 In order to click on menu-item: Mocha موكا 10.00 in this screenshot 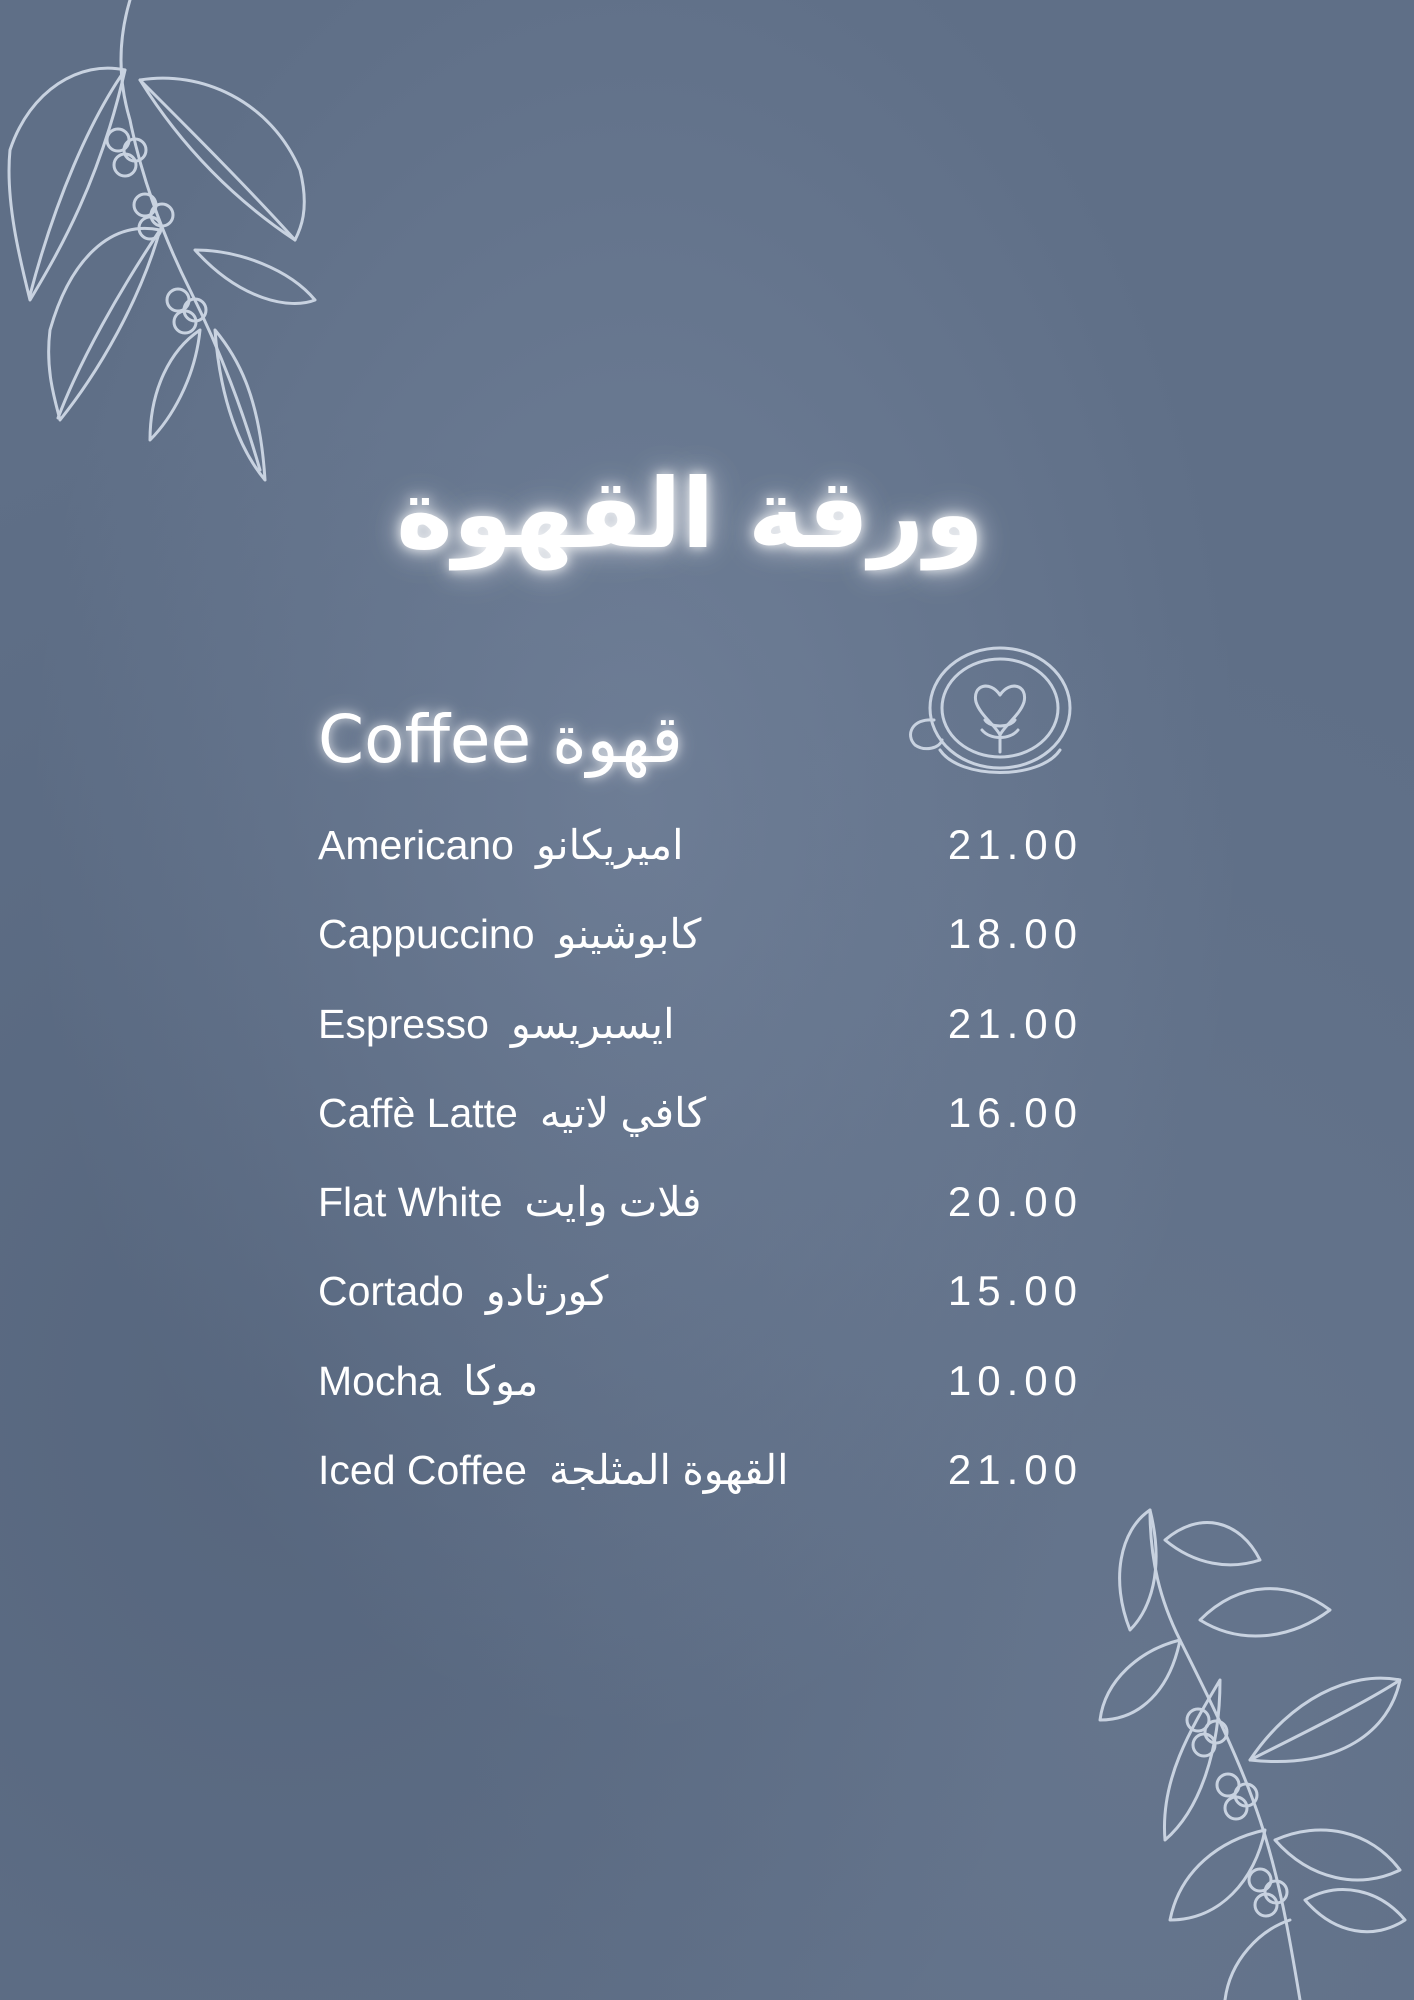, I will do `click(700, 1385)`.